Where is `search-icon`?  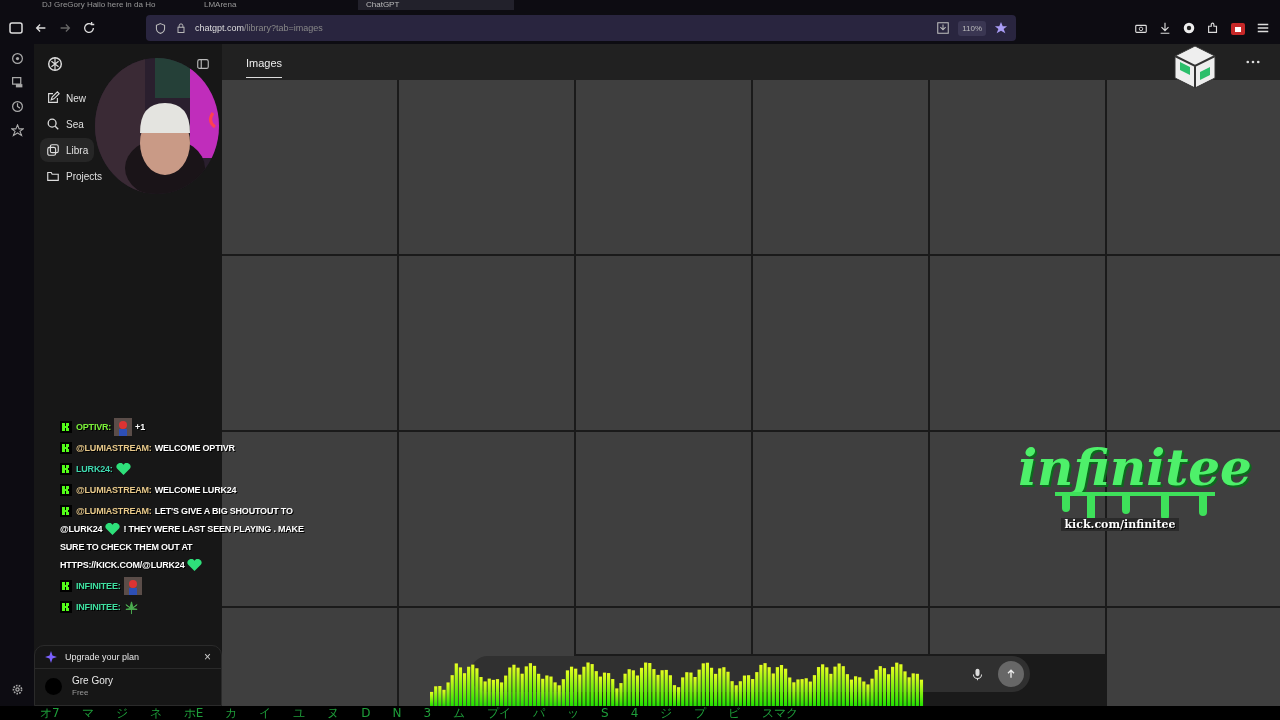
search-icon is located at coordinates (53, 124).